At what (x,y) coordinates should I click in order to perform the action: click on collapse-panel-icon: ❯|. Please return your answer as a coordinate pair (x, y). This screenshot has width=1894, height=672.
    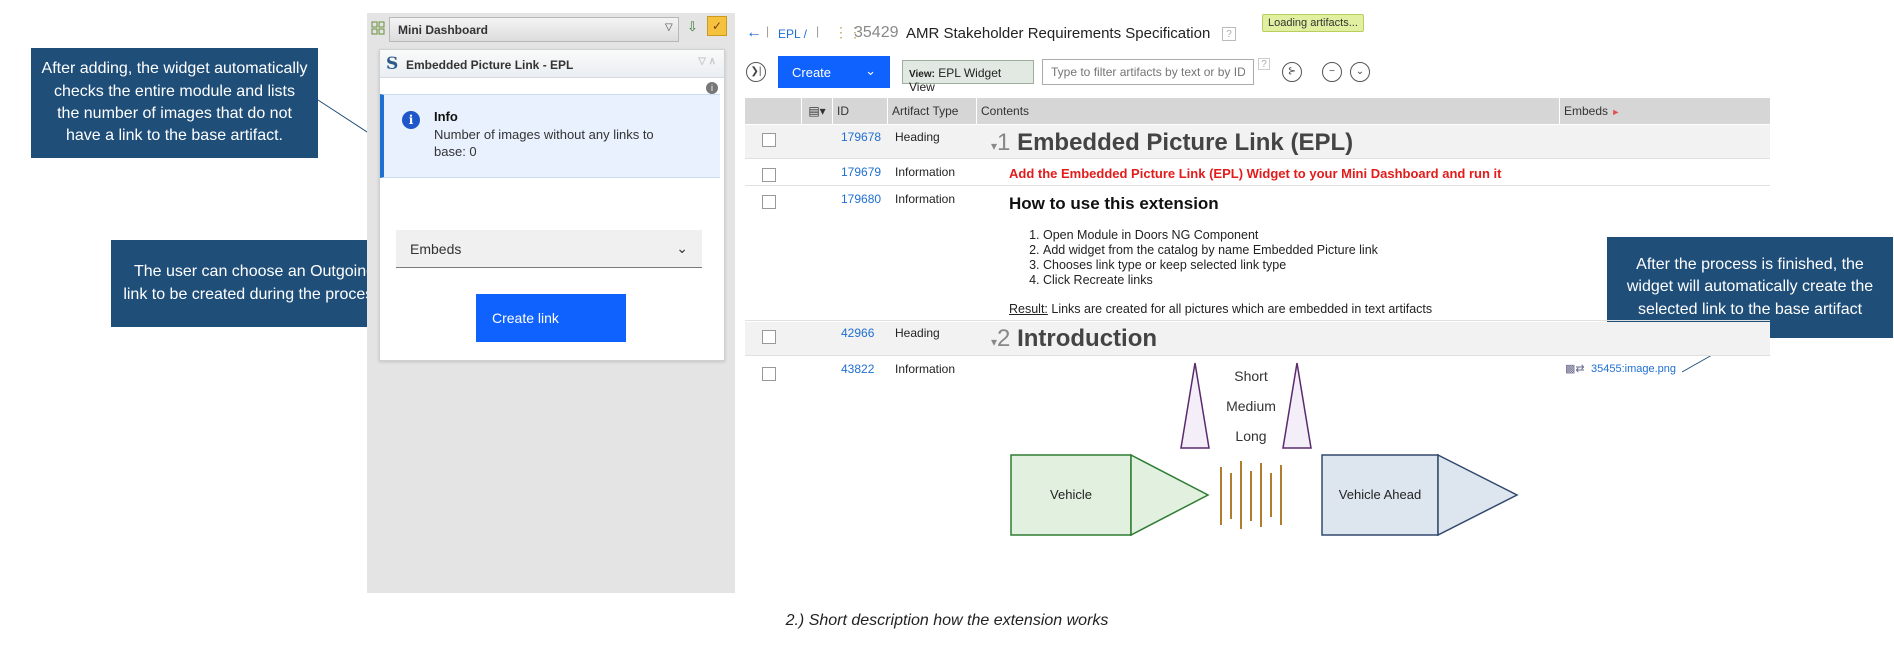
    Looking at the image, I should click on (756, 72).